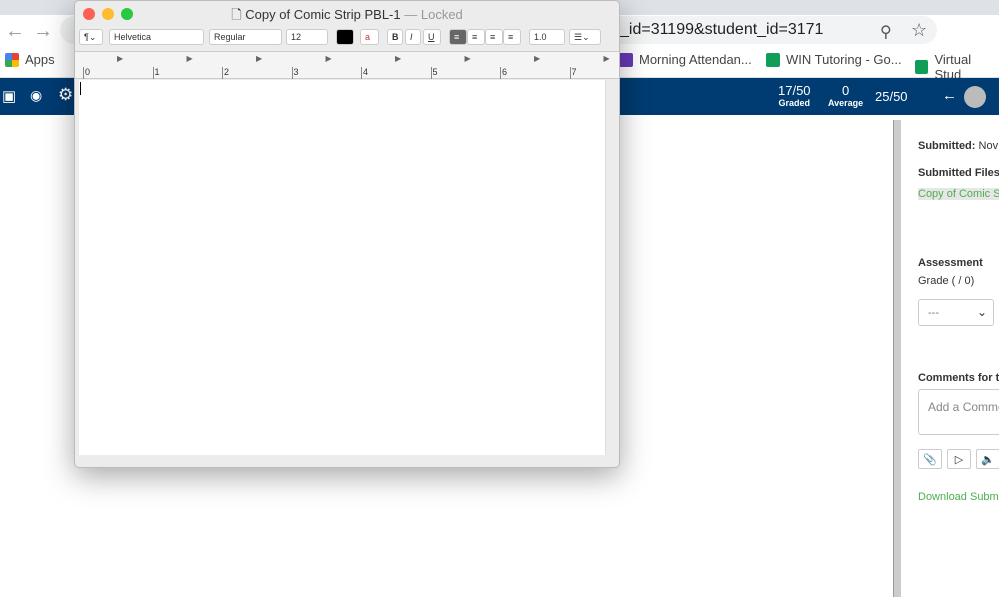  I want to click on bold-button: B, so click(395, 37).